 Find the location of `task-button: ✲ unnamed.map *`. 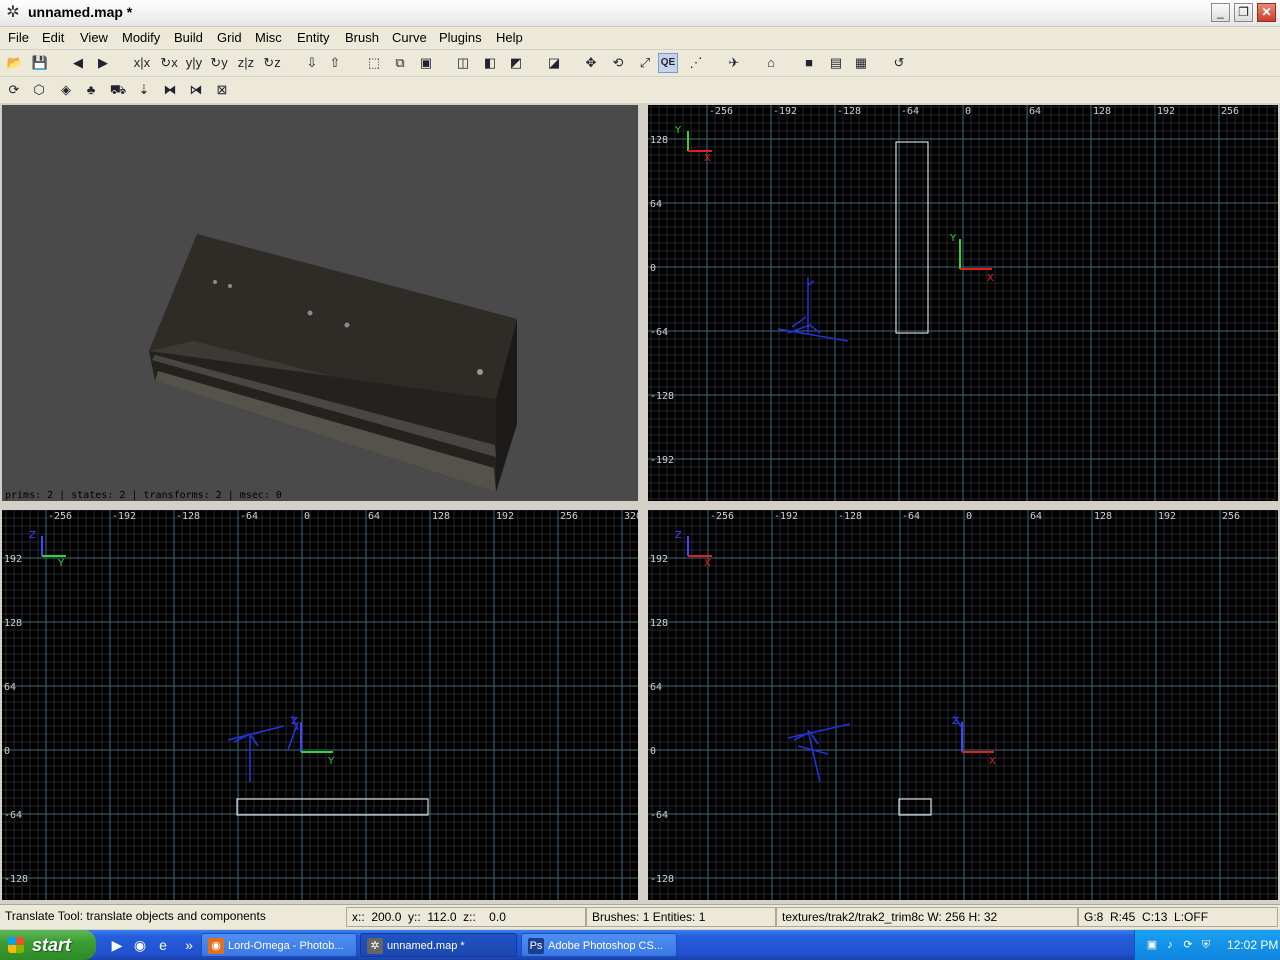

task-button: ✲ unnamed.map * is located at coordinates (438, 945).